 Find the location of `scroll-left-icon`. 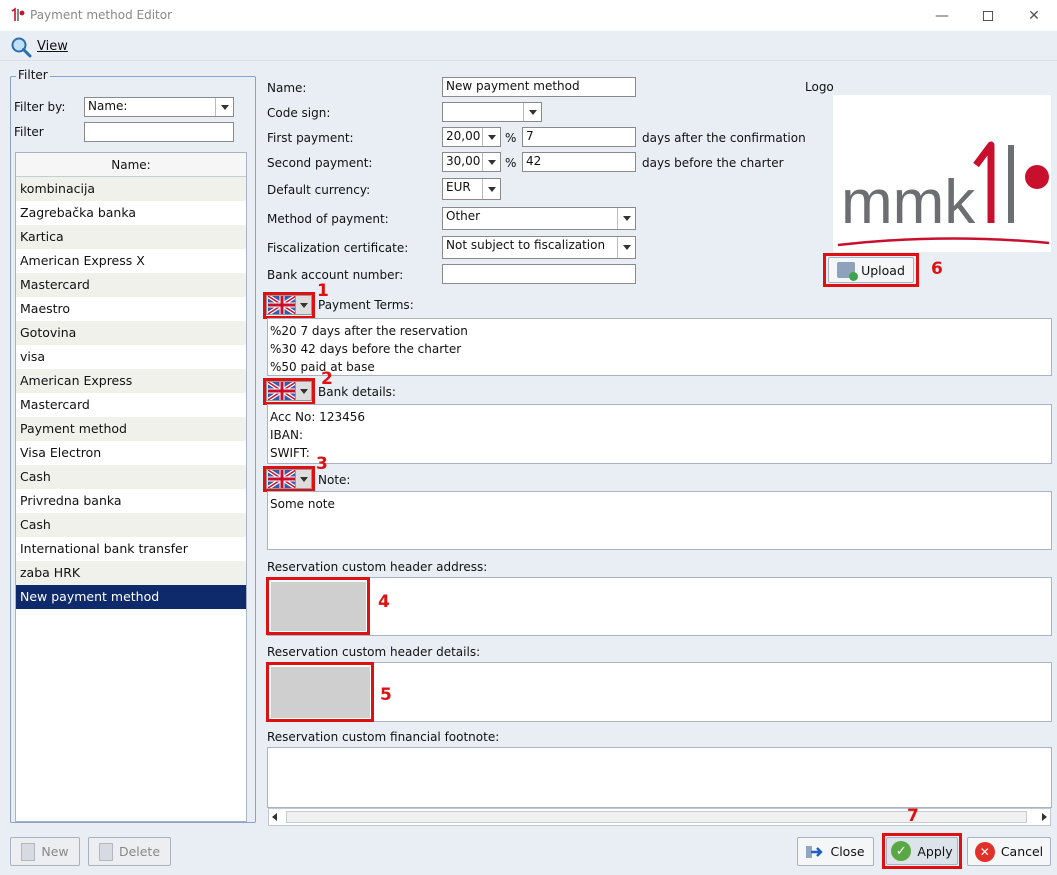

scroll-left-icon is located at coordinates (274, 817).